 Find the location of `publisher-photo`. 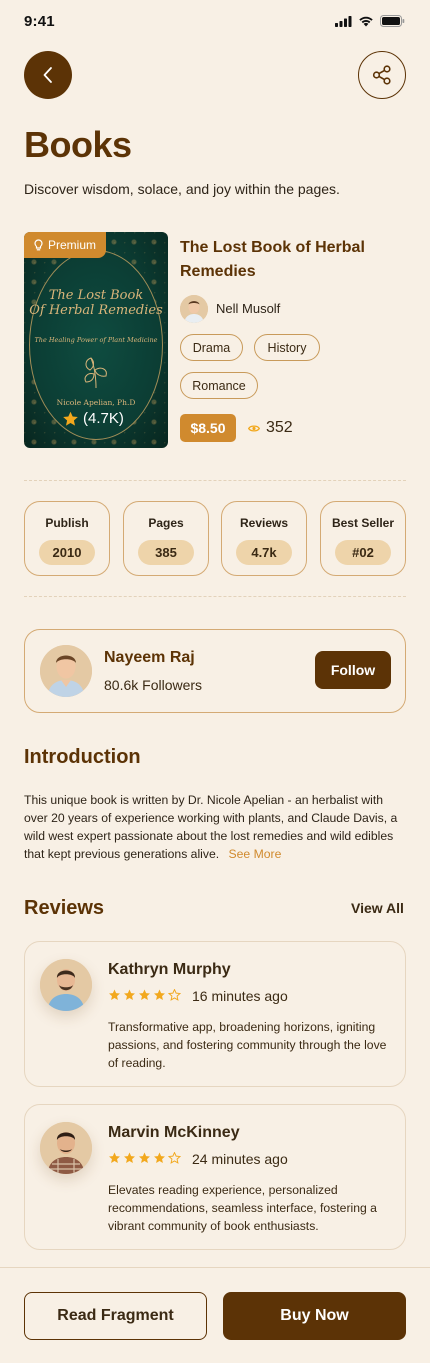

publisher-photo is located at coordinates (66, 671).